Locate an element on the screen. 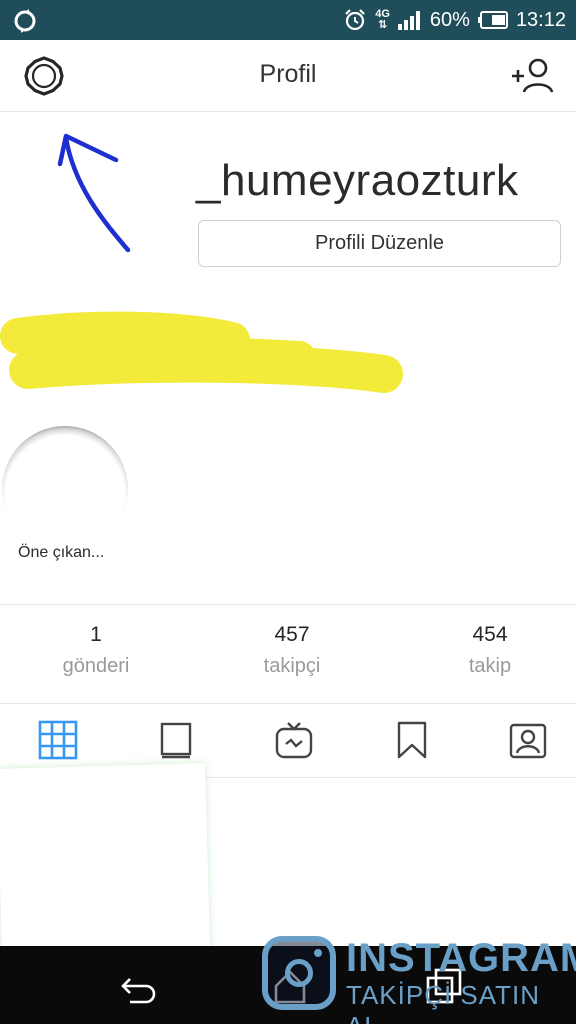 The image size is (576, 1024). instagram-logo-icon is located at coordinates (299, 973).